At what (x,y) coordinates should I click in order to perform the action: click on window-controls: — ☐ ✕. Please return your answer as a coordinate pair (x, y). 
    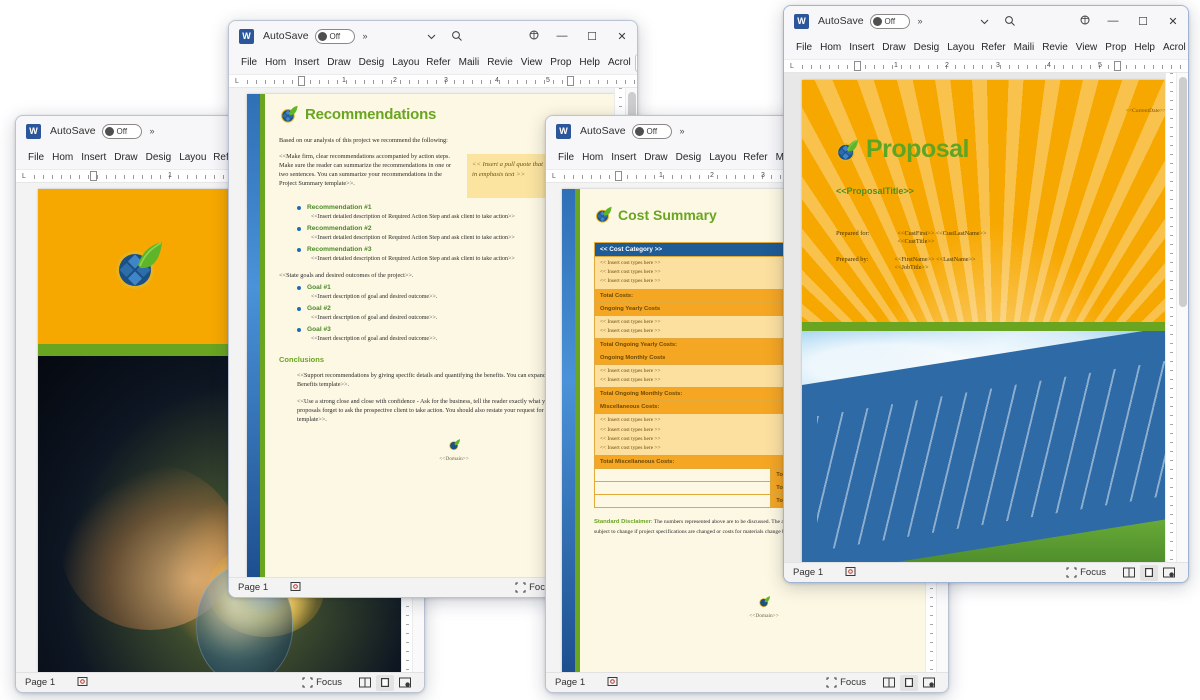
    Looking at the image, I should click on (592, 36).